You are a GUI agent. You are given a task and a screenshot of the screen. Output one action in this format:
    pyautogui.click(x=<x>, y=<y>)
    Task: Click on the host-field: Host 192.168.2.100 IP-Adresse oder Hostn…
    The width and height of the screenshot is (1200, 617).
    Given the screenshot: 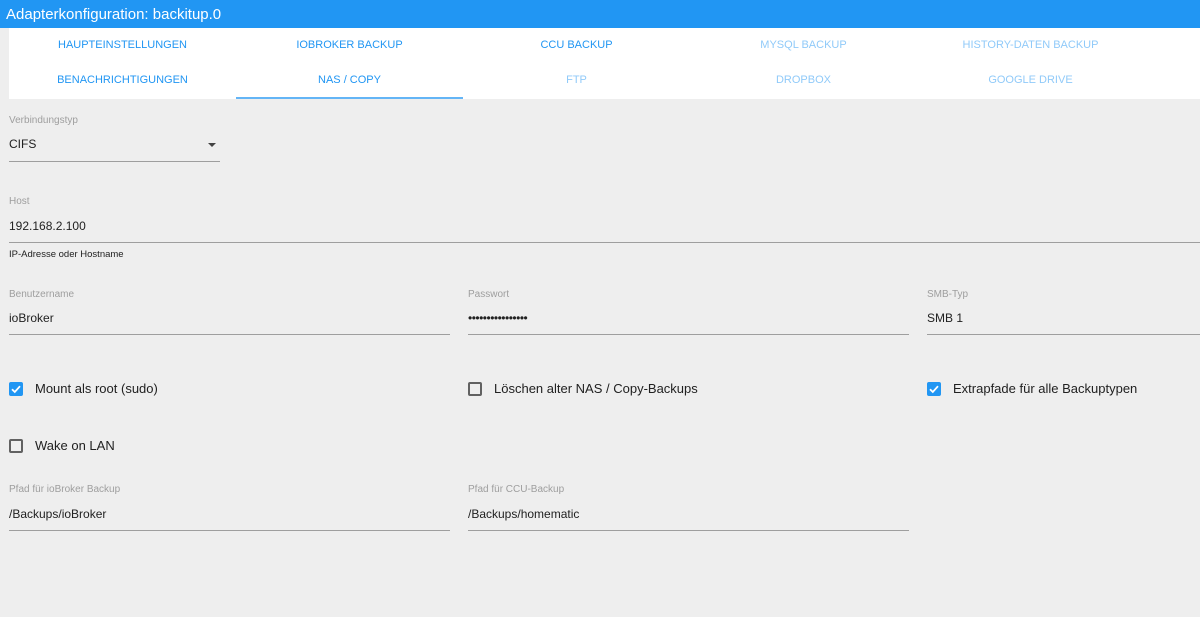 What is the action you would take?
    pyautogui.click(x=604, y=228)
    